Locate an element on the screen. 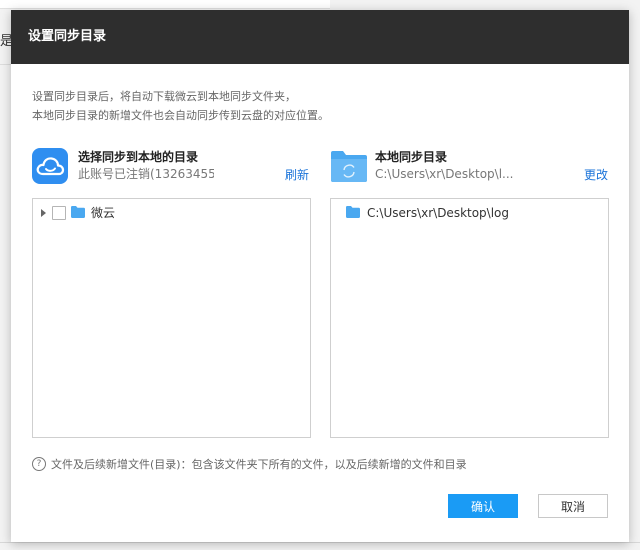 This screenshot has width=640, height=550. tree-item-checkbox is located at coordinates (59, 213).